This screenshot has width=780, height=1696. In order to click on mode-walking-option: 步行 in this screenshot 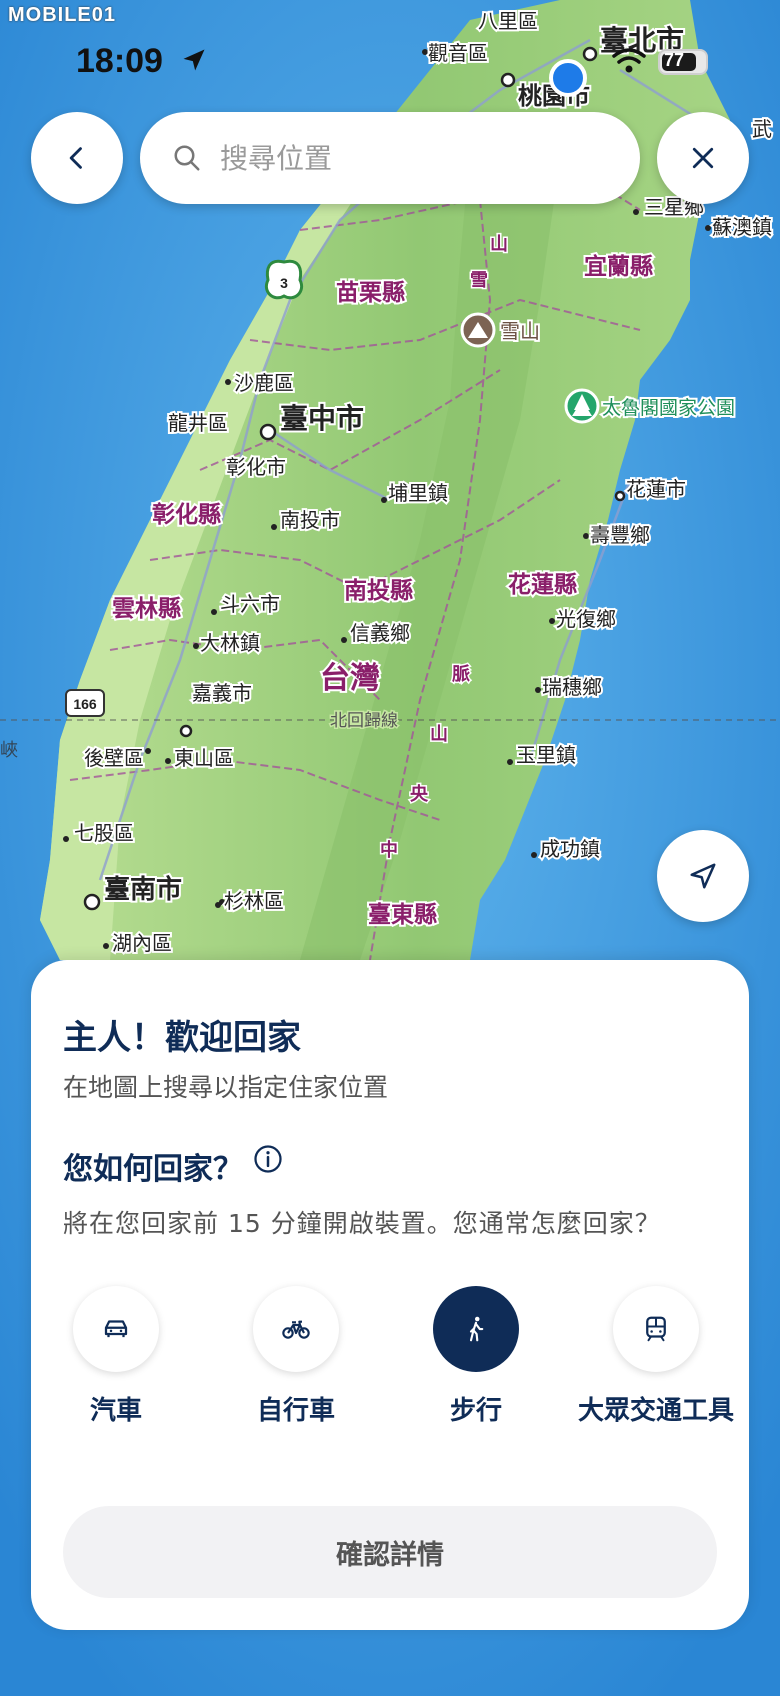, I will do `click(476, 1356)`.